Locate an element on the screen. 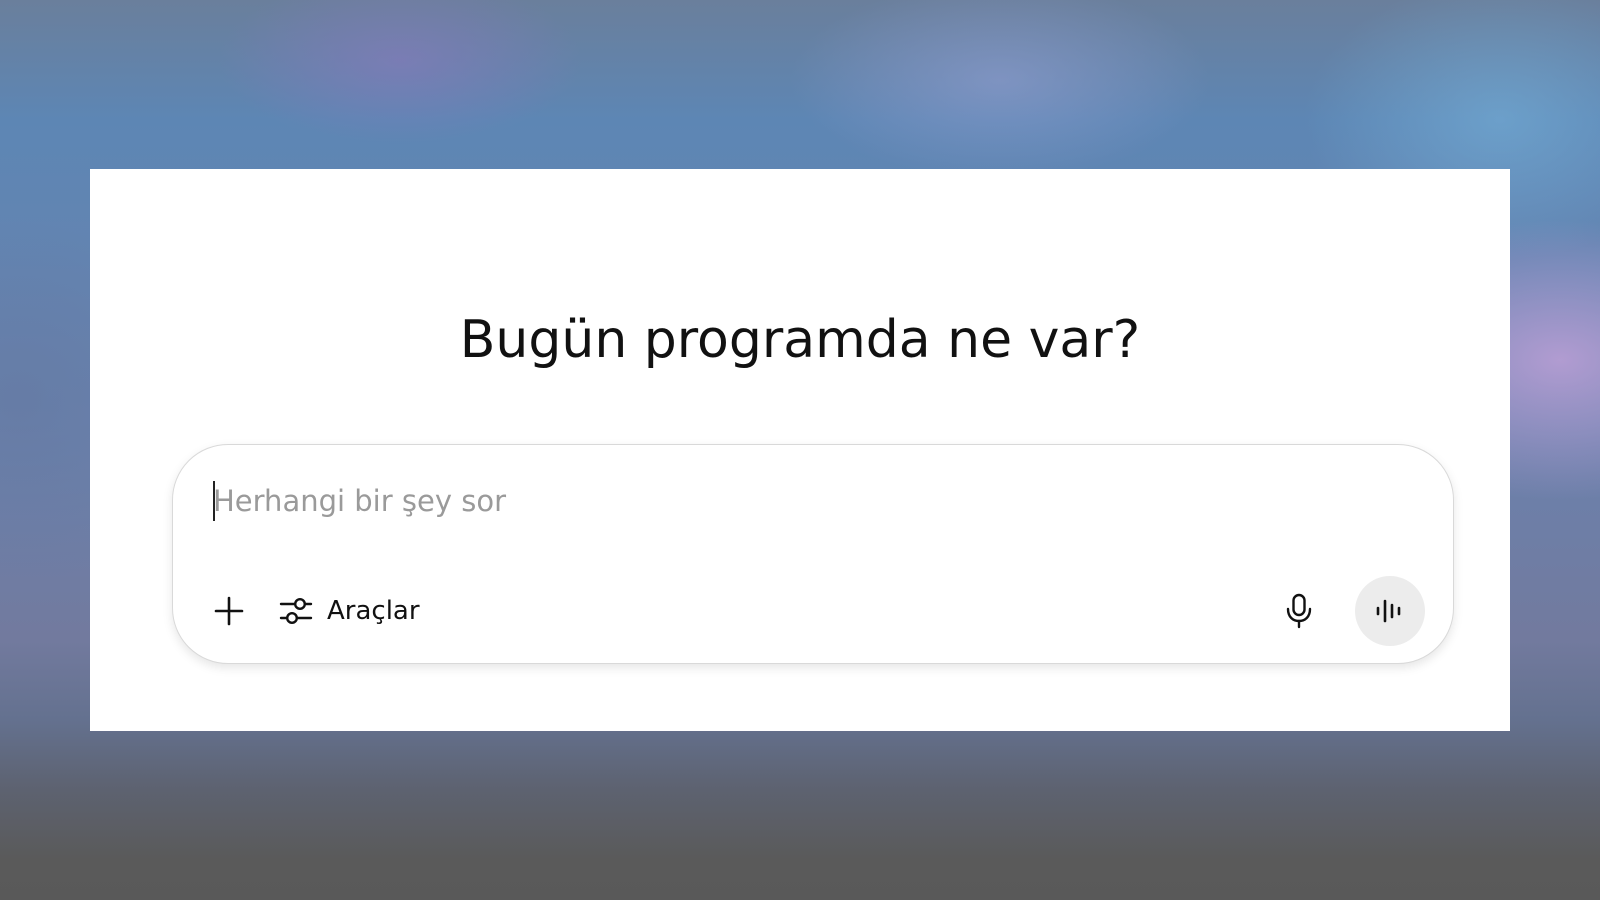  page-title: Bugün programda ne var? is located at coordinates (800, 340).